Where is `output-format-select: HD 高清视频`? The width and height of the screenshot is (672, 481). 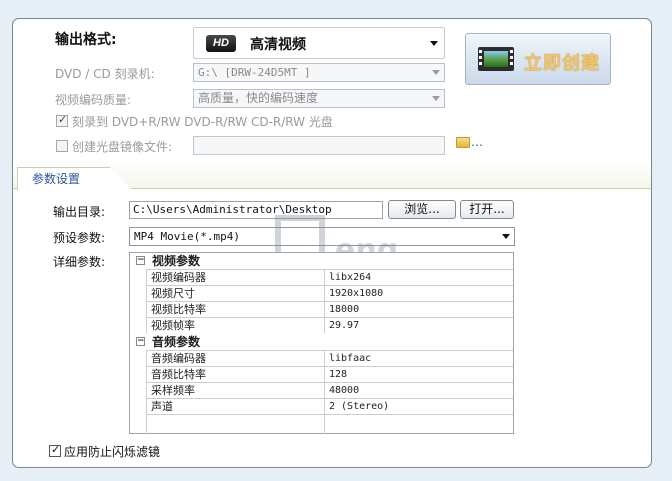
output-format-select: HD 高清视频 is located at coordinates (319, 43).